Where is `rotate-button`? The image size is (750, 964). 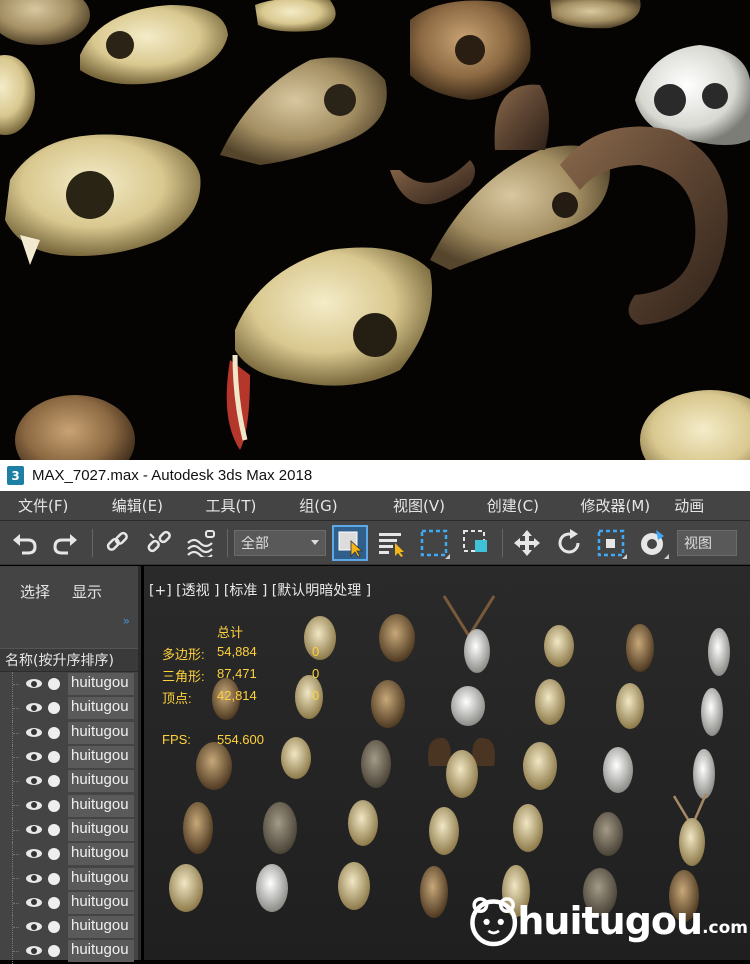
rotate-button is located at coordinates (569, 543).